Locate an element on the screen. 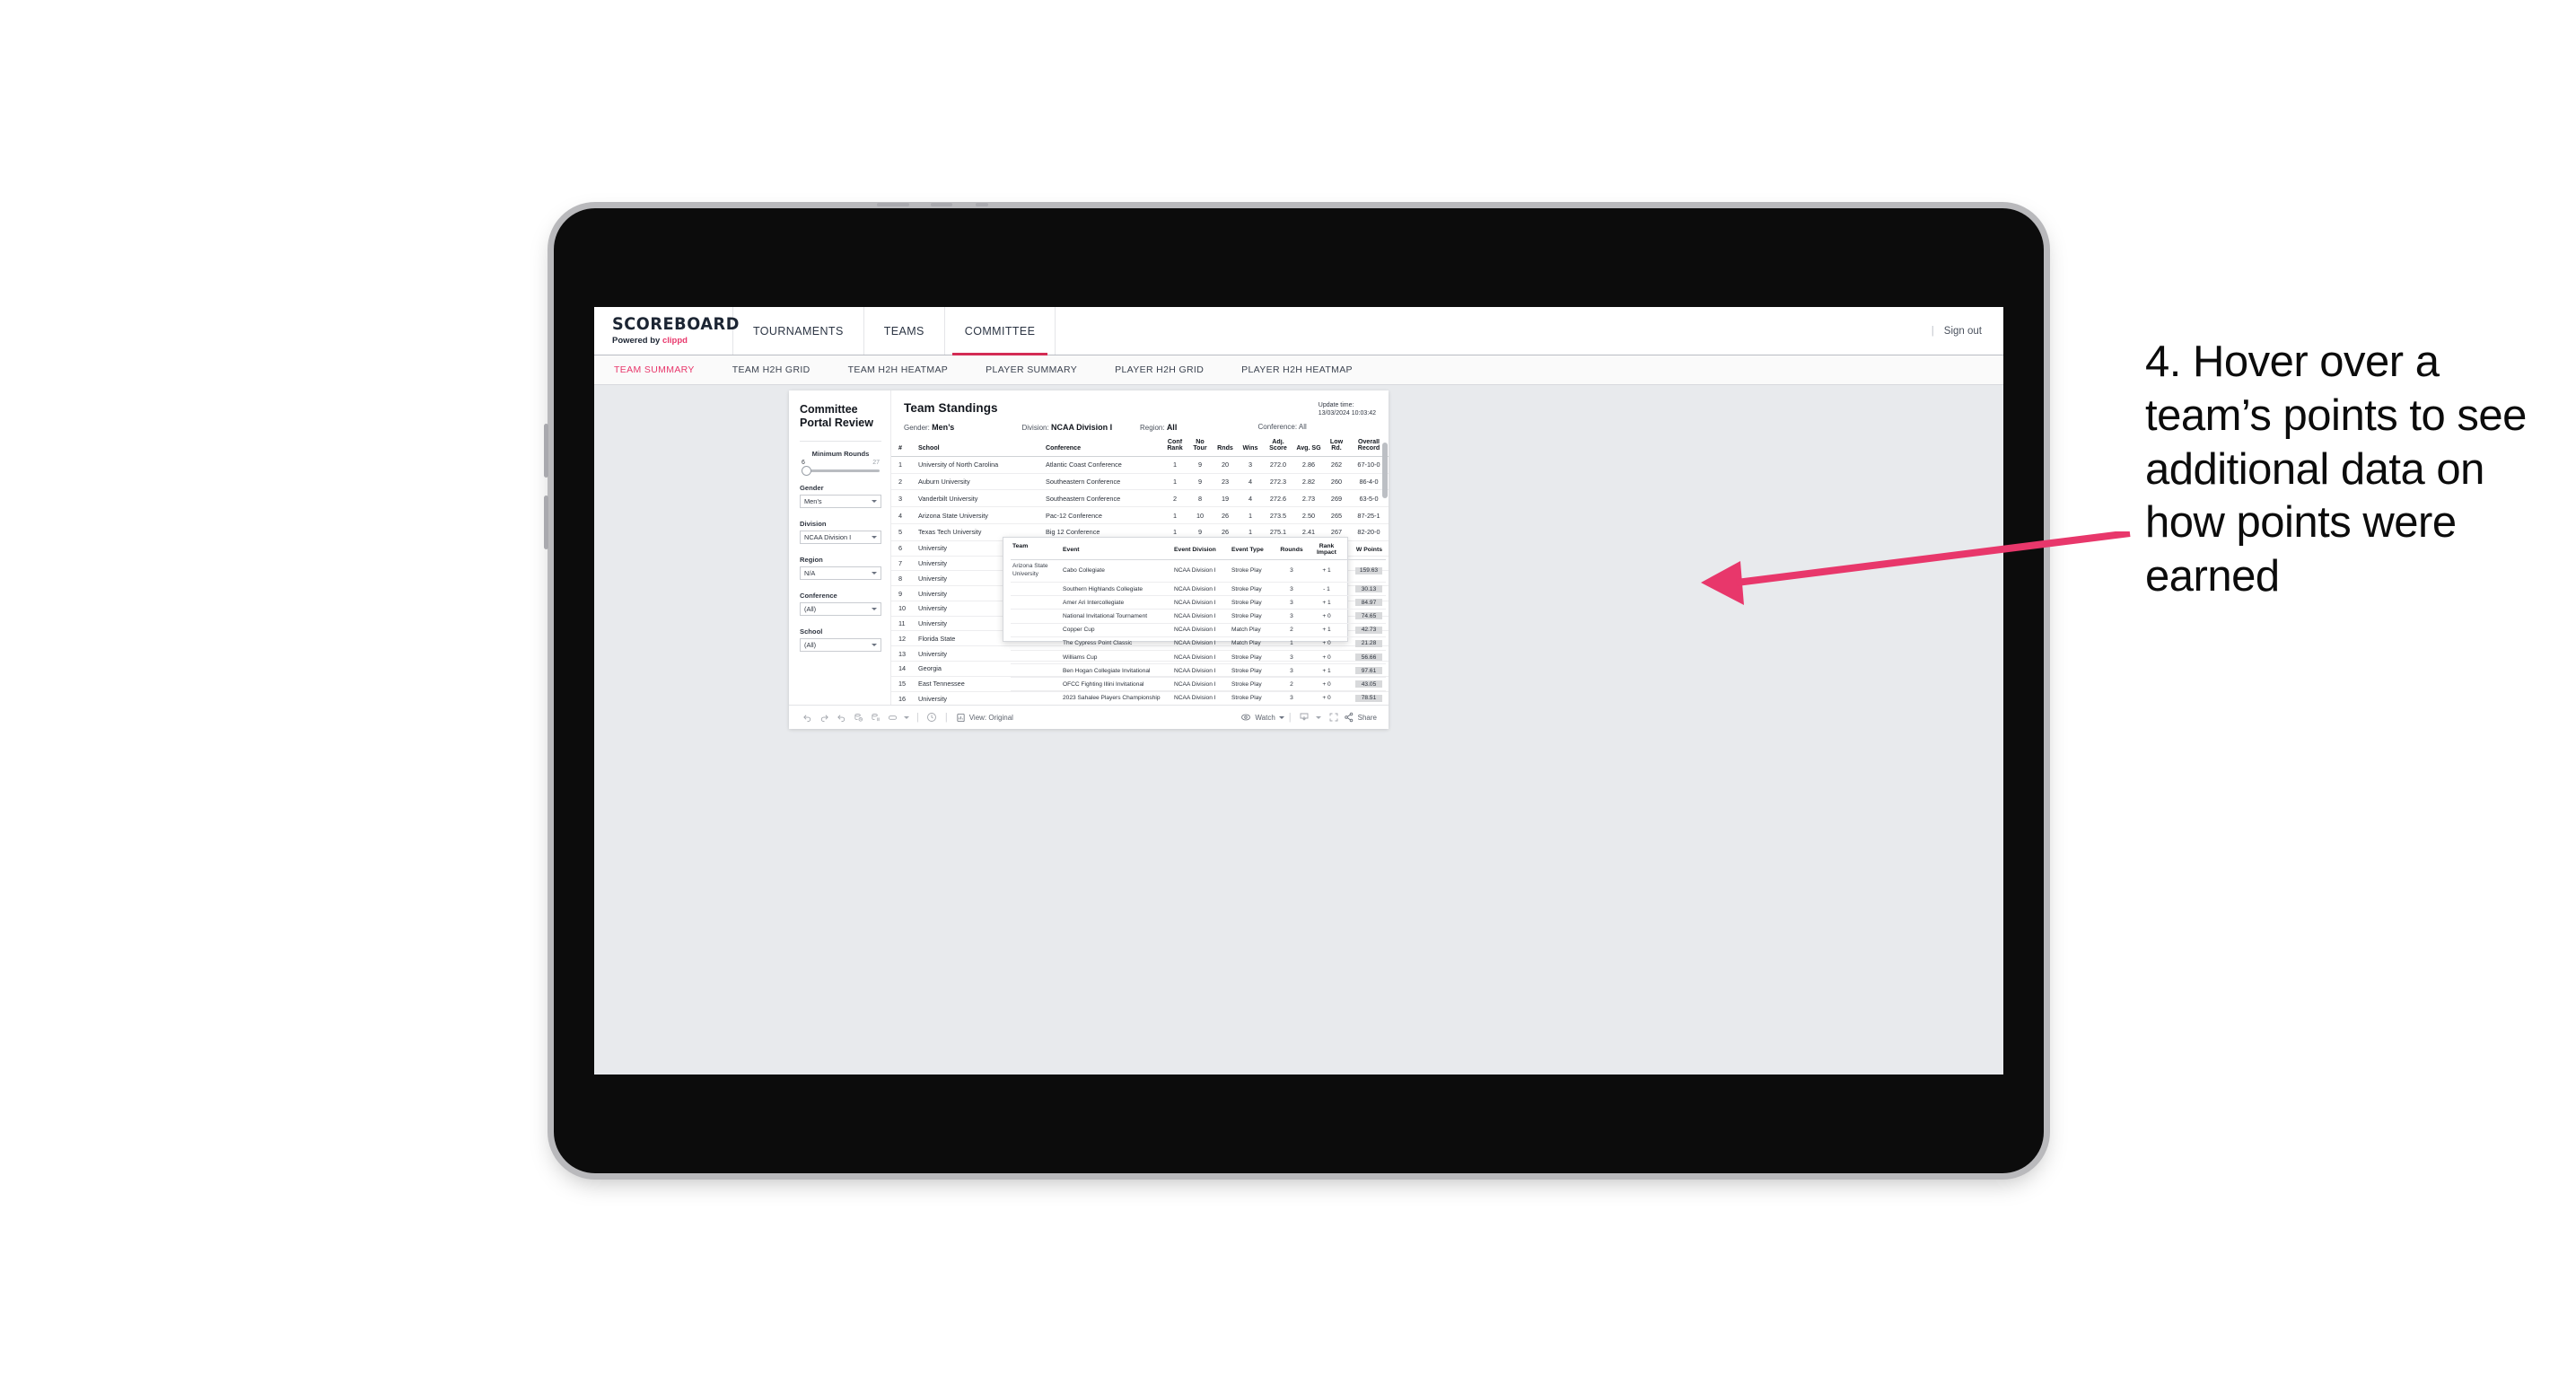  fullscreen-icon is located at coordinates (1334, 717).